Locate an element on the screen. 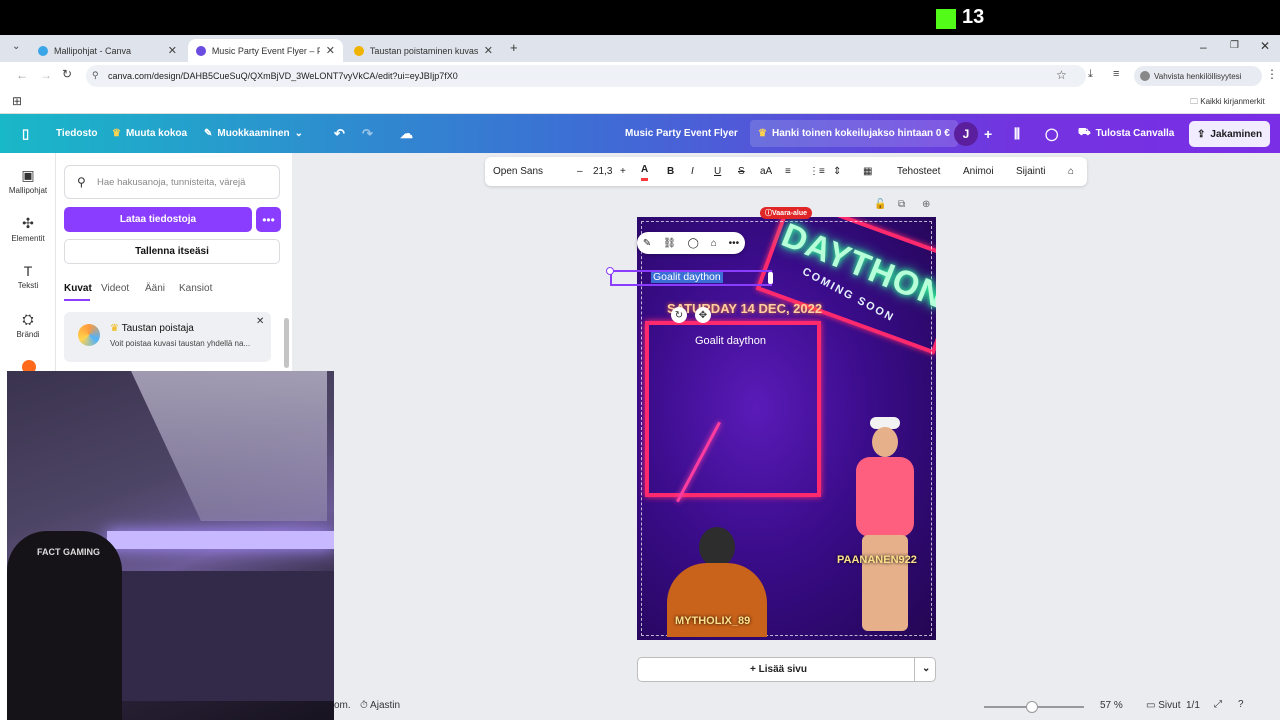 The image size is (1280, 720). text-color-icon: A is located at coordinates (645, 171).